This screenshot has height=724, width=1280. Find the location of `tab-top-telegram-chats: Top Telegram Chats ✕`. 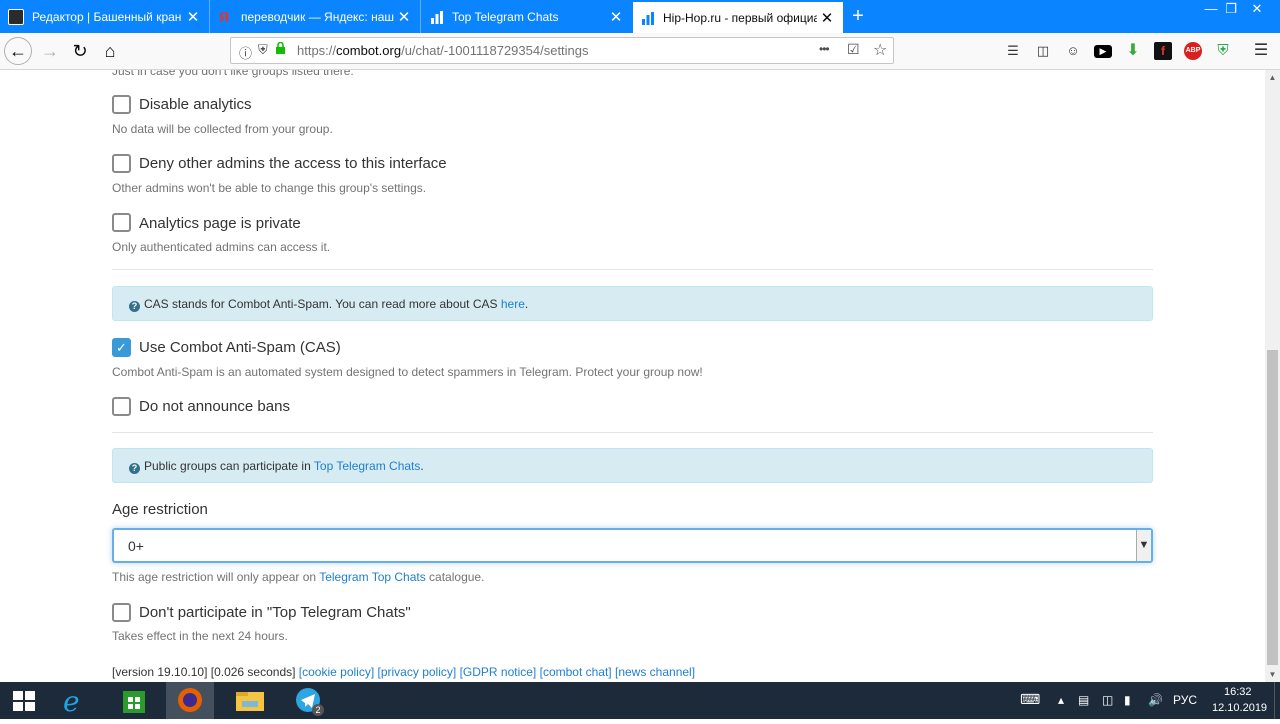

tab-top-telegram-chats: Top Telegram Chats ✕ is located at coordinates (527, 16).